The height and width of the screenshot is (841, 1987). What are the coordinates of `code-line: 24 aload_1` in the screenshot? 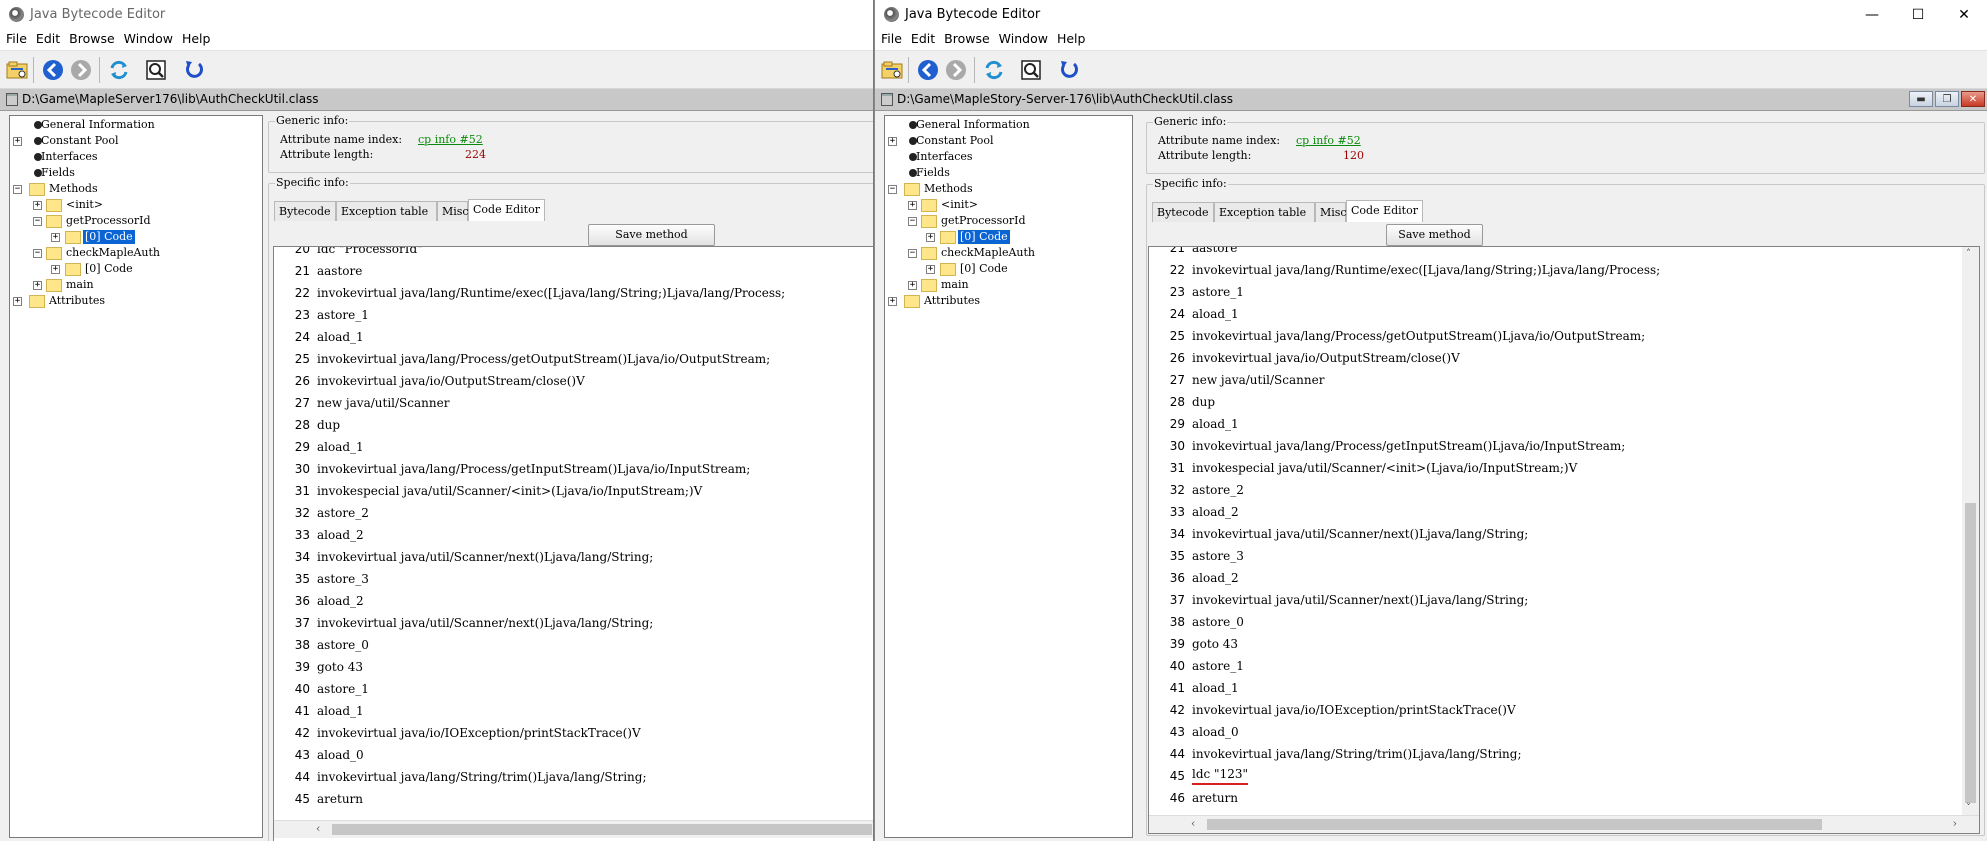 It's located at (573, 337).